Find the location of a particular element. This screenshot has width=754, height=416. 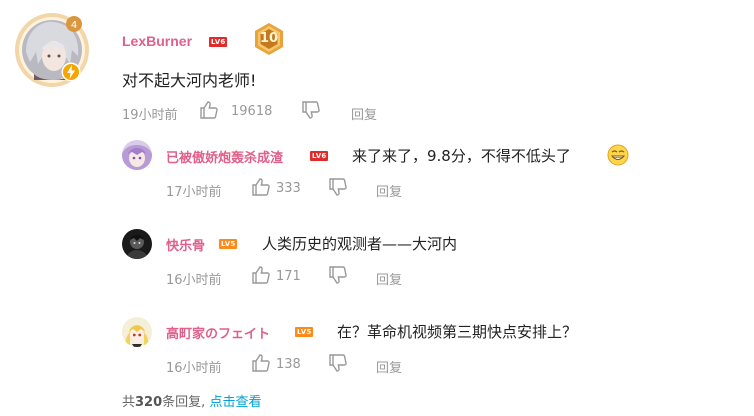

reply-username: 快乐骨 is located at coordinates (185, 244).